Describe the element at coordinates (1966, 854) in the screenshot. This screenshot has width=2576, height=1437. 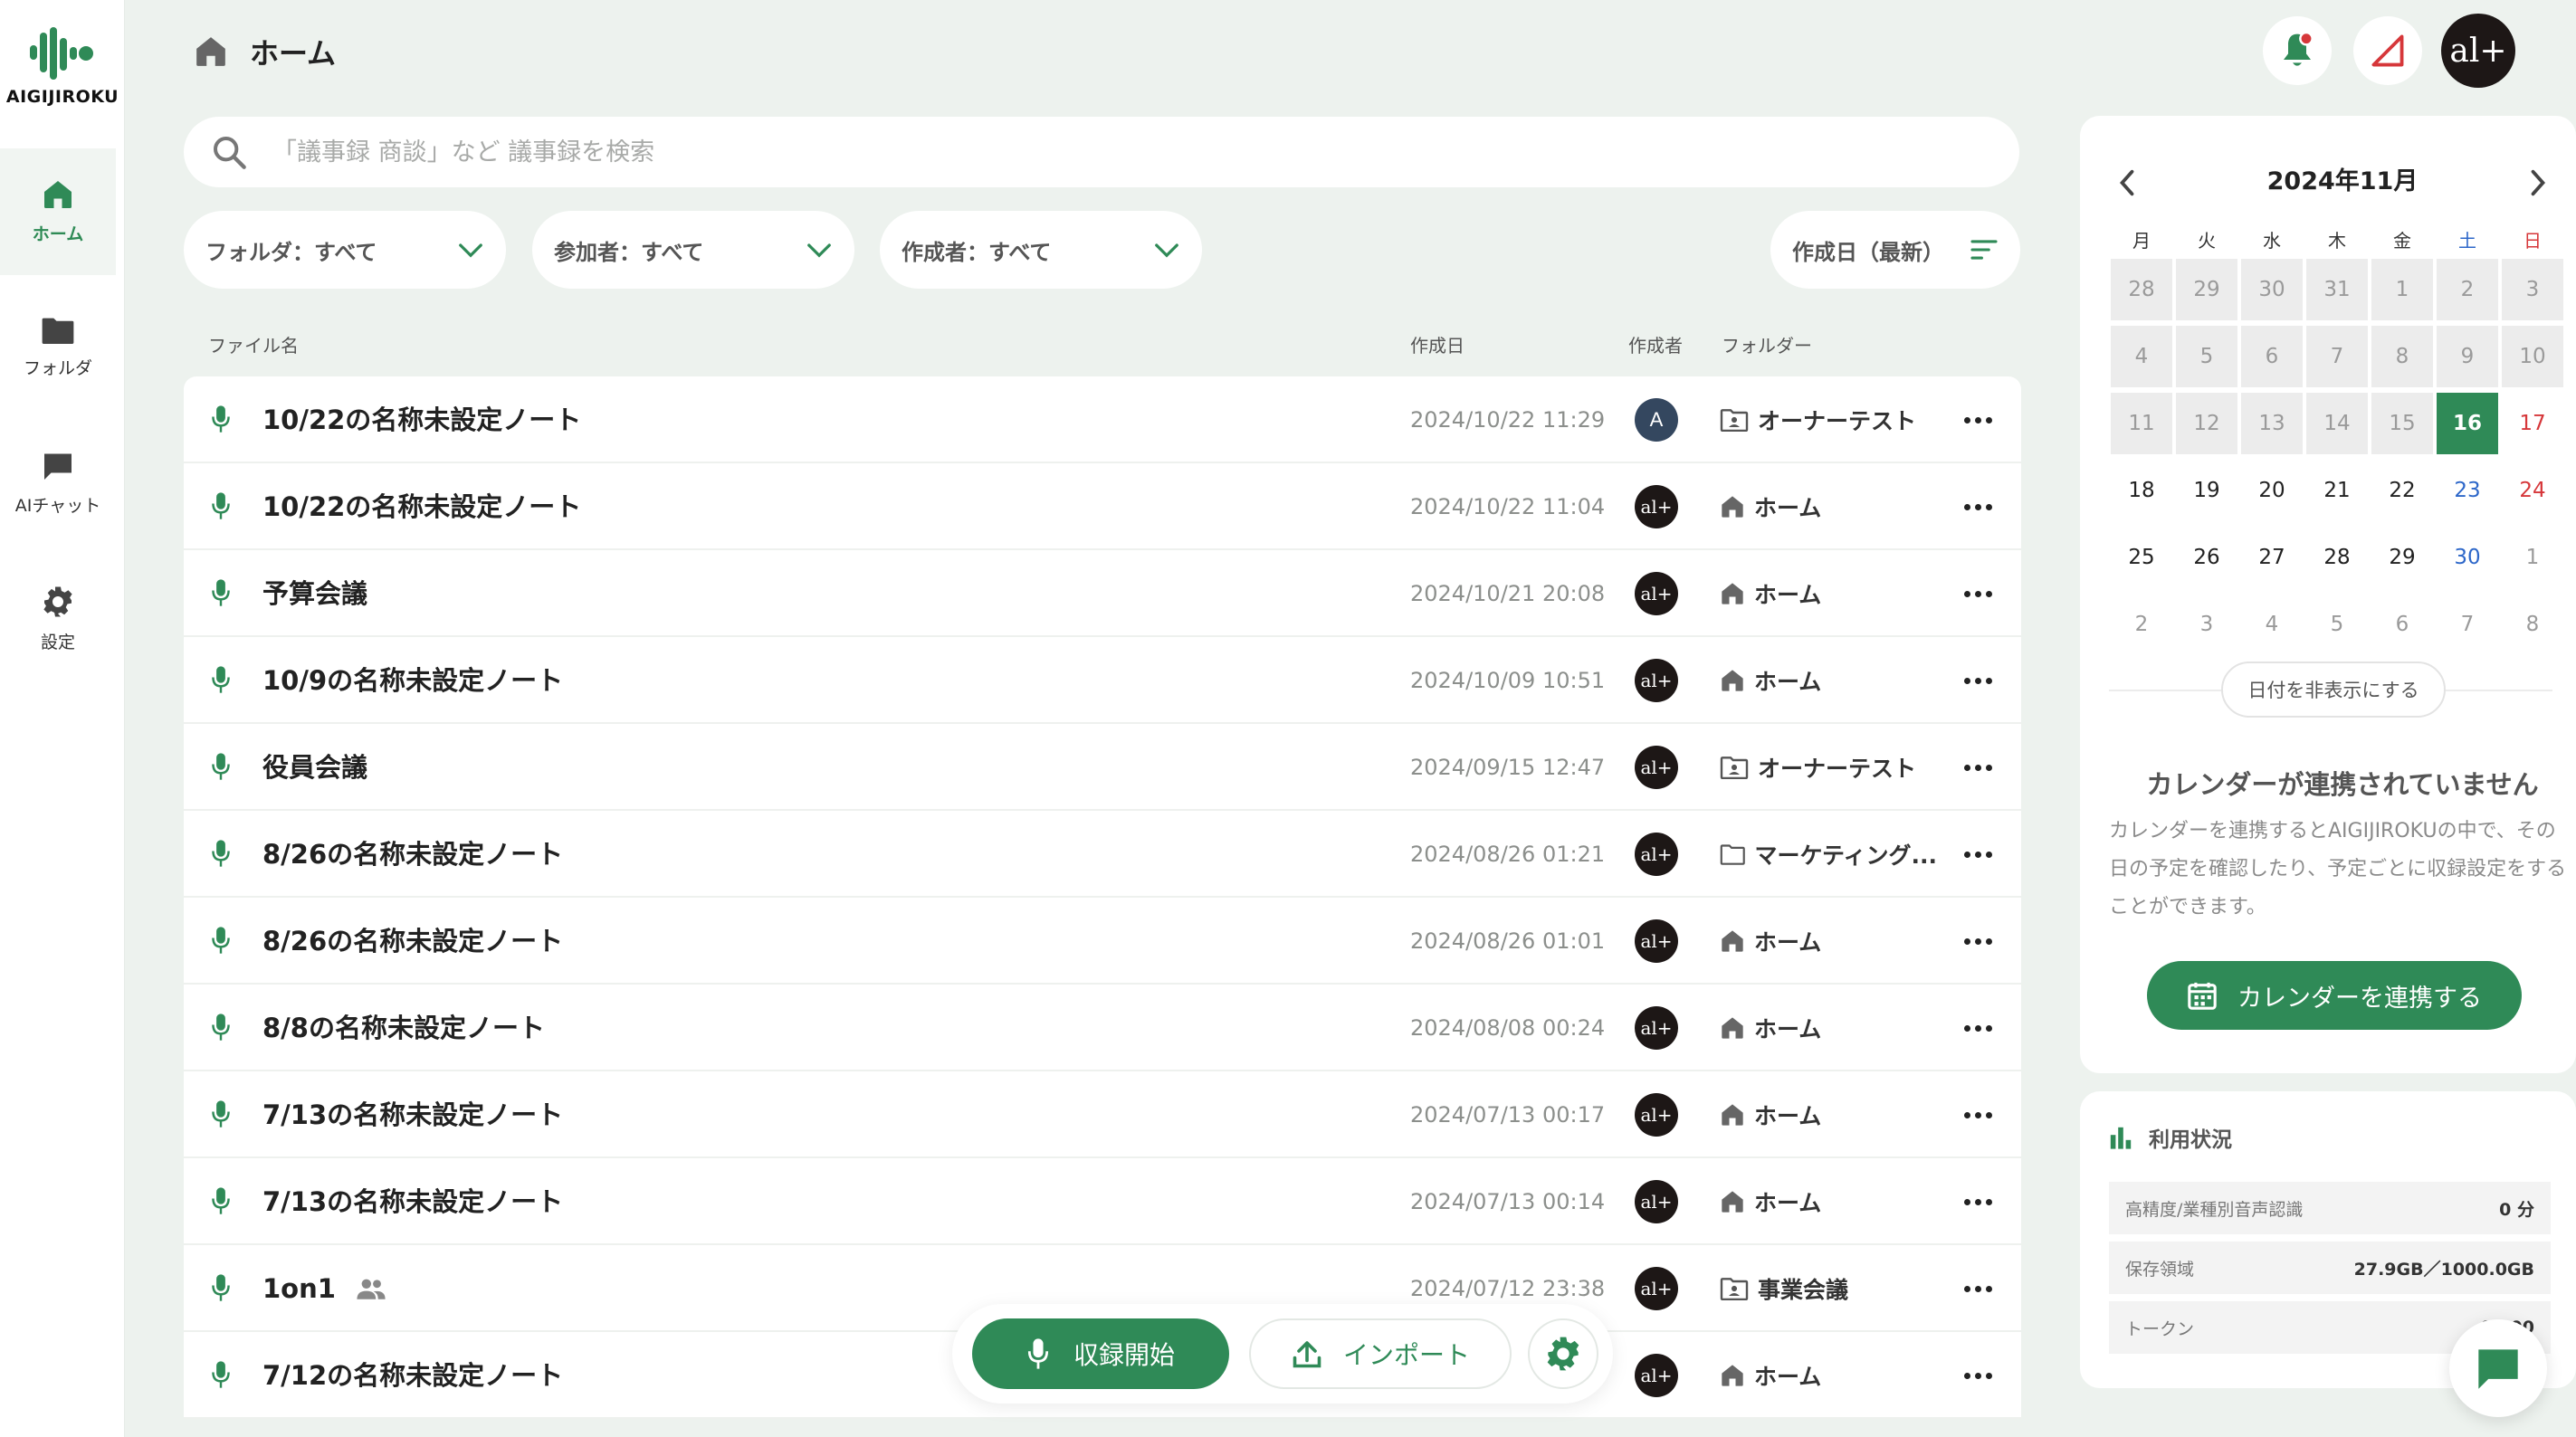
I see `dot` at that location.